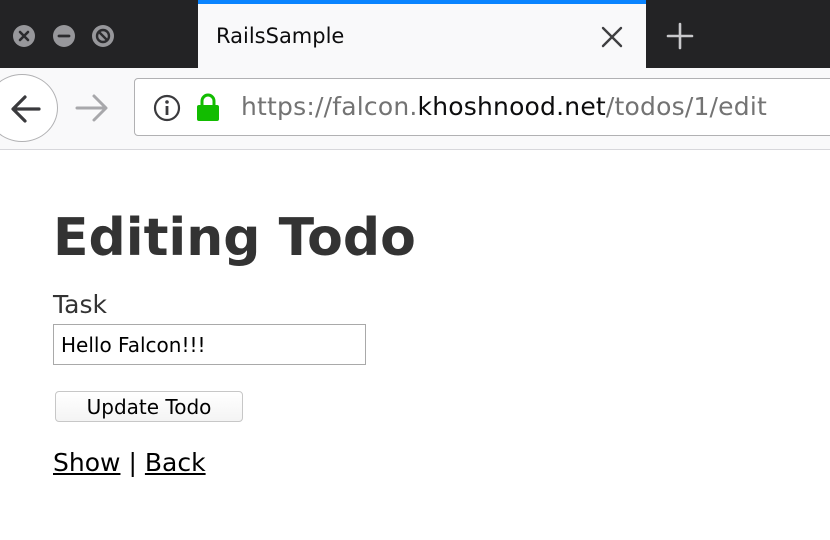 The image size is (830, 540). I want to click on back-link: Back, so click(175, 462).